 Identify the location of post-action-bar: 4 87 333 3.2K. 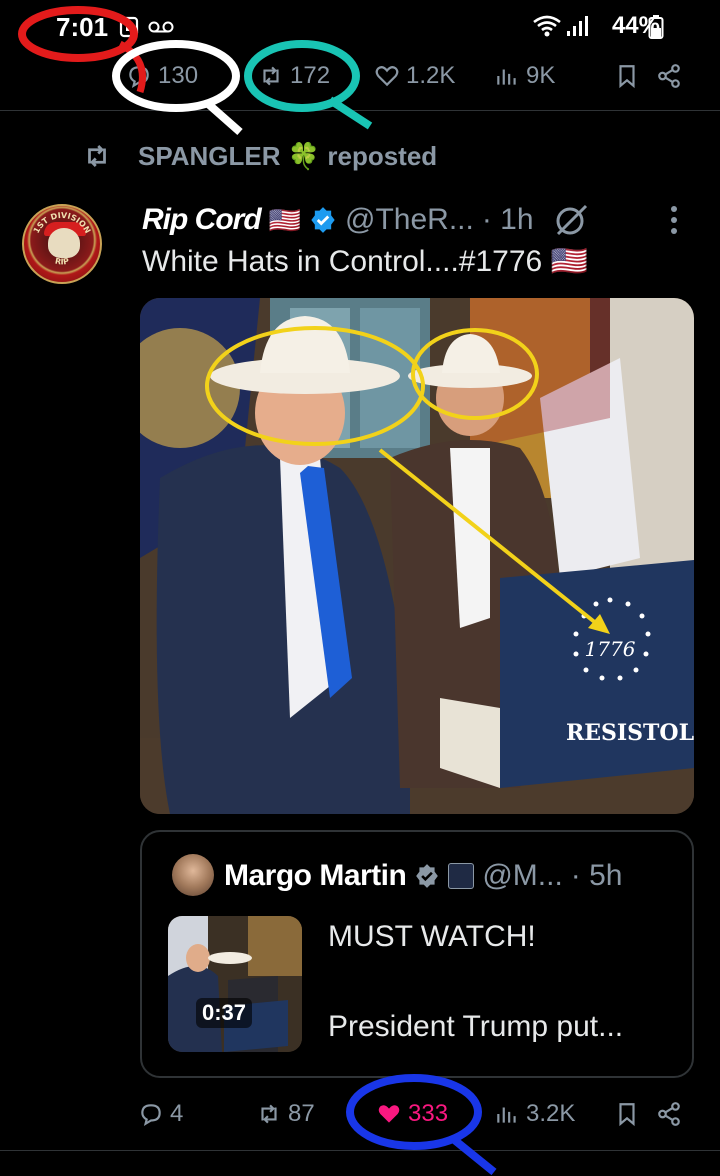
(360, 1114).